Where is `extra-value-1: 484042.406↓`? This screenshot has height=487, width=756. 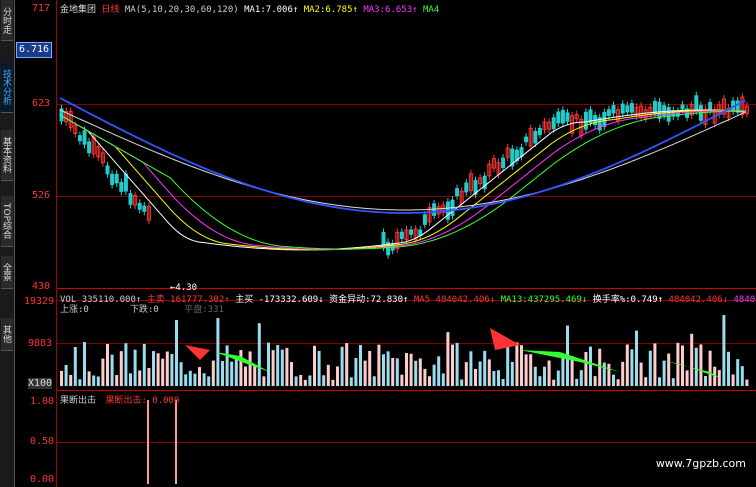
extra-value-1: 484042.406↓ is located at coordinates (698, 300).